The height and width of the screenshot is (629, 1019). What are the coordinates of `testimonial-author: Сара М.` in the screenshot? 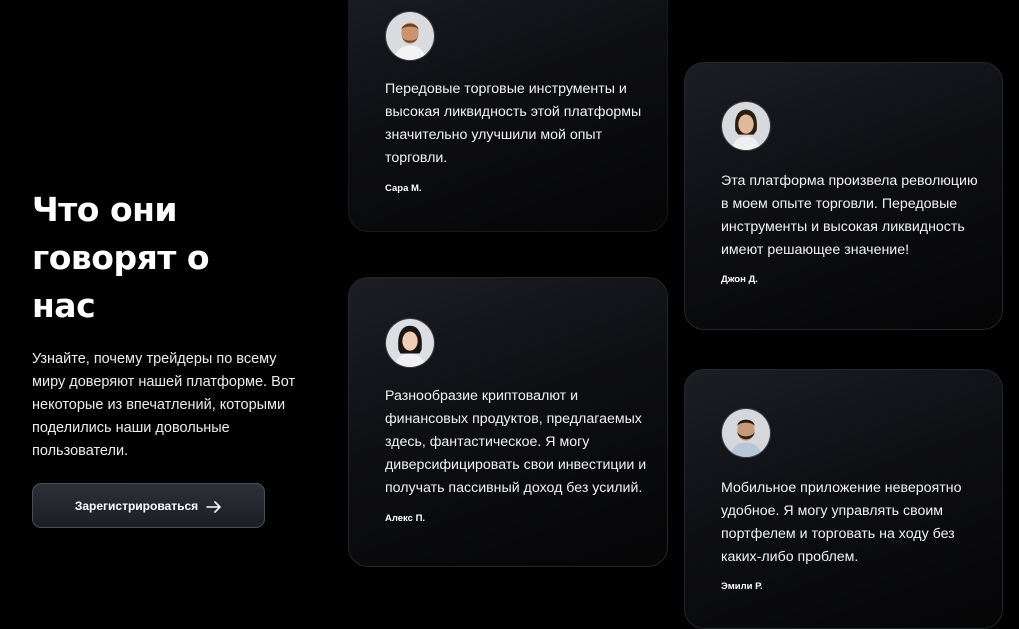 It's located at (403, 188).